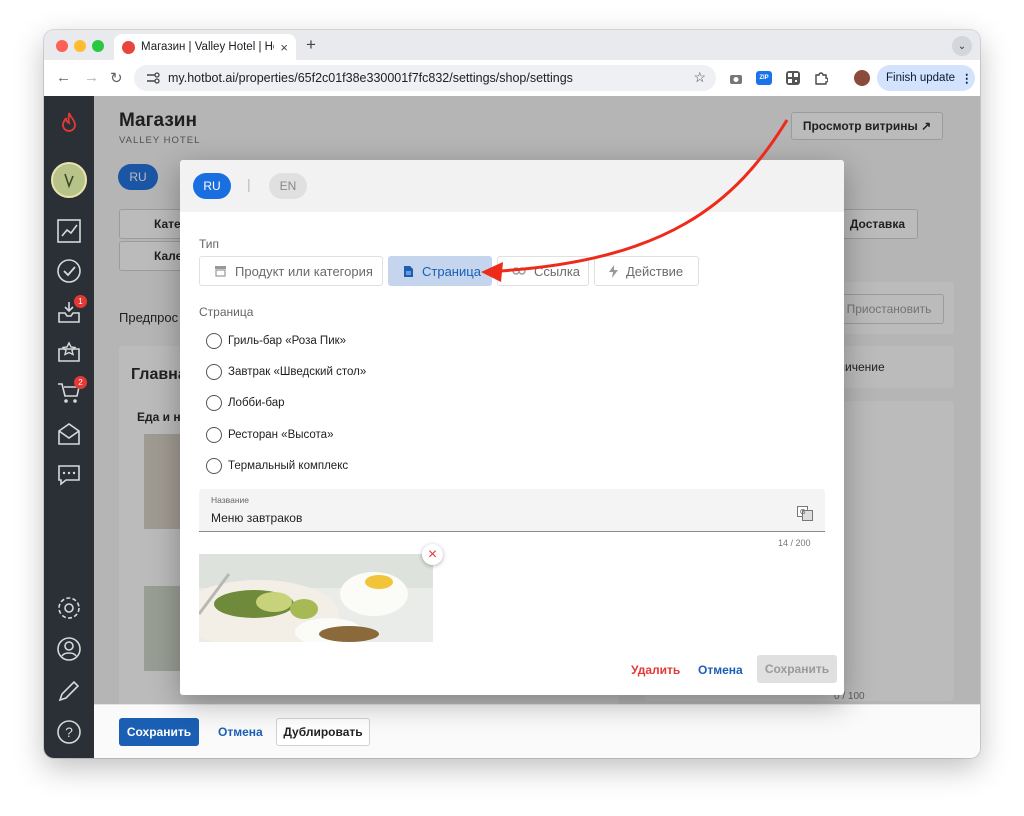 The width and height of the screenshot is (1024, 816). What do you see at coordinates (644, 196) in the screenshot?
I see `arrow-curve` at bounding box center [644, 196].